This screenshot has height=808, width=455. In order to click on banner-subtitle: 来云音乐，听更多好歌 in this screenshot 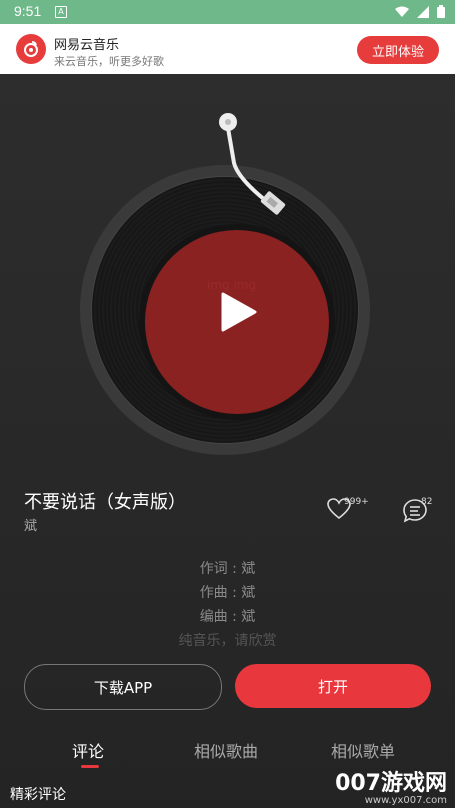, I will do `click(109, 61)`.